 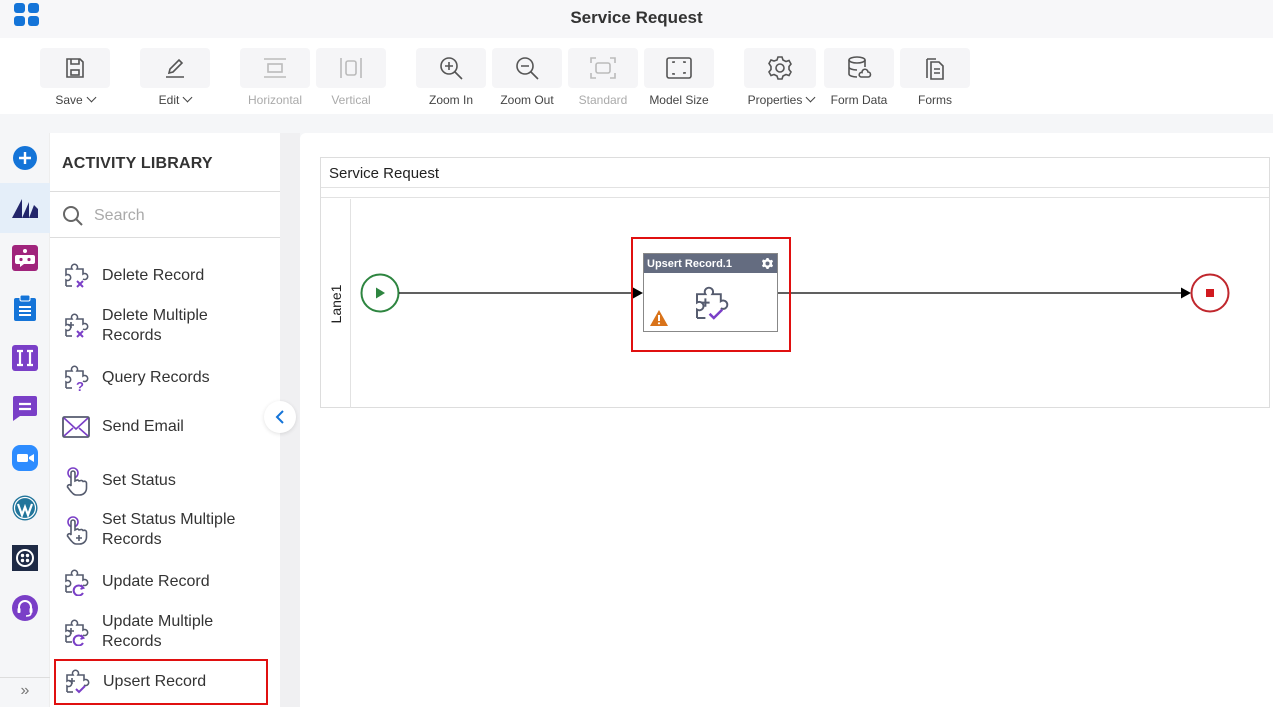 What do you see at coordinates (156, 377) in the screenshot?
I see `library-item-label: Query Records` at bounding box center [156, 377].